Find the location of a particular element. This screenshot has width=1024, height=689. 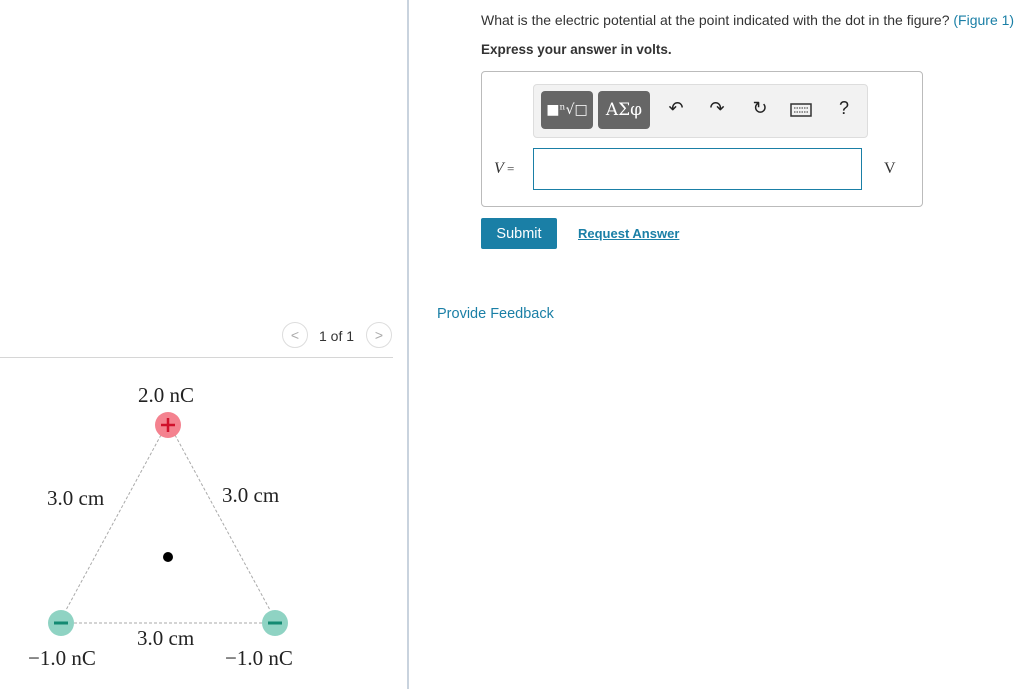

greek-button: ΑΣφ is located at coordinates (624, 110).